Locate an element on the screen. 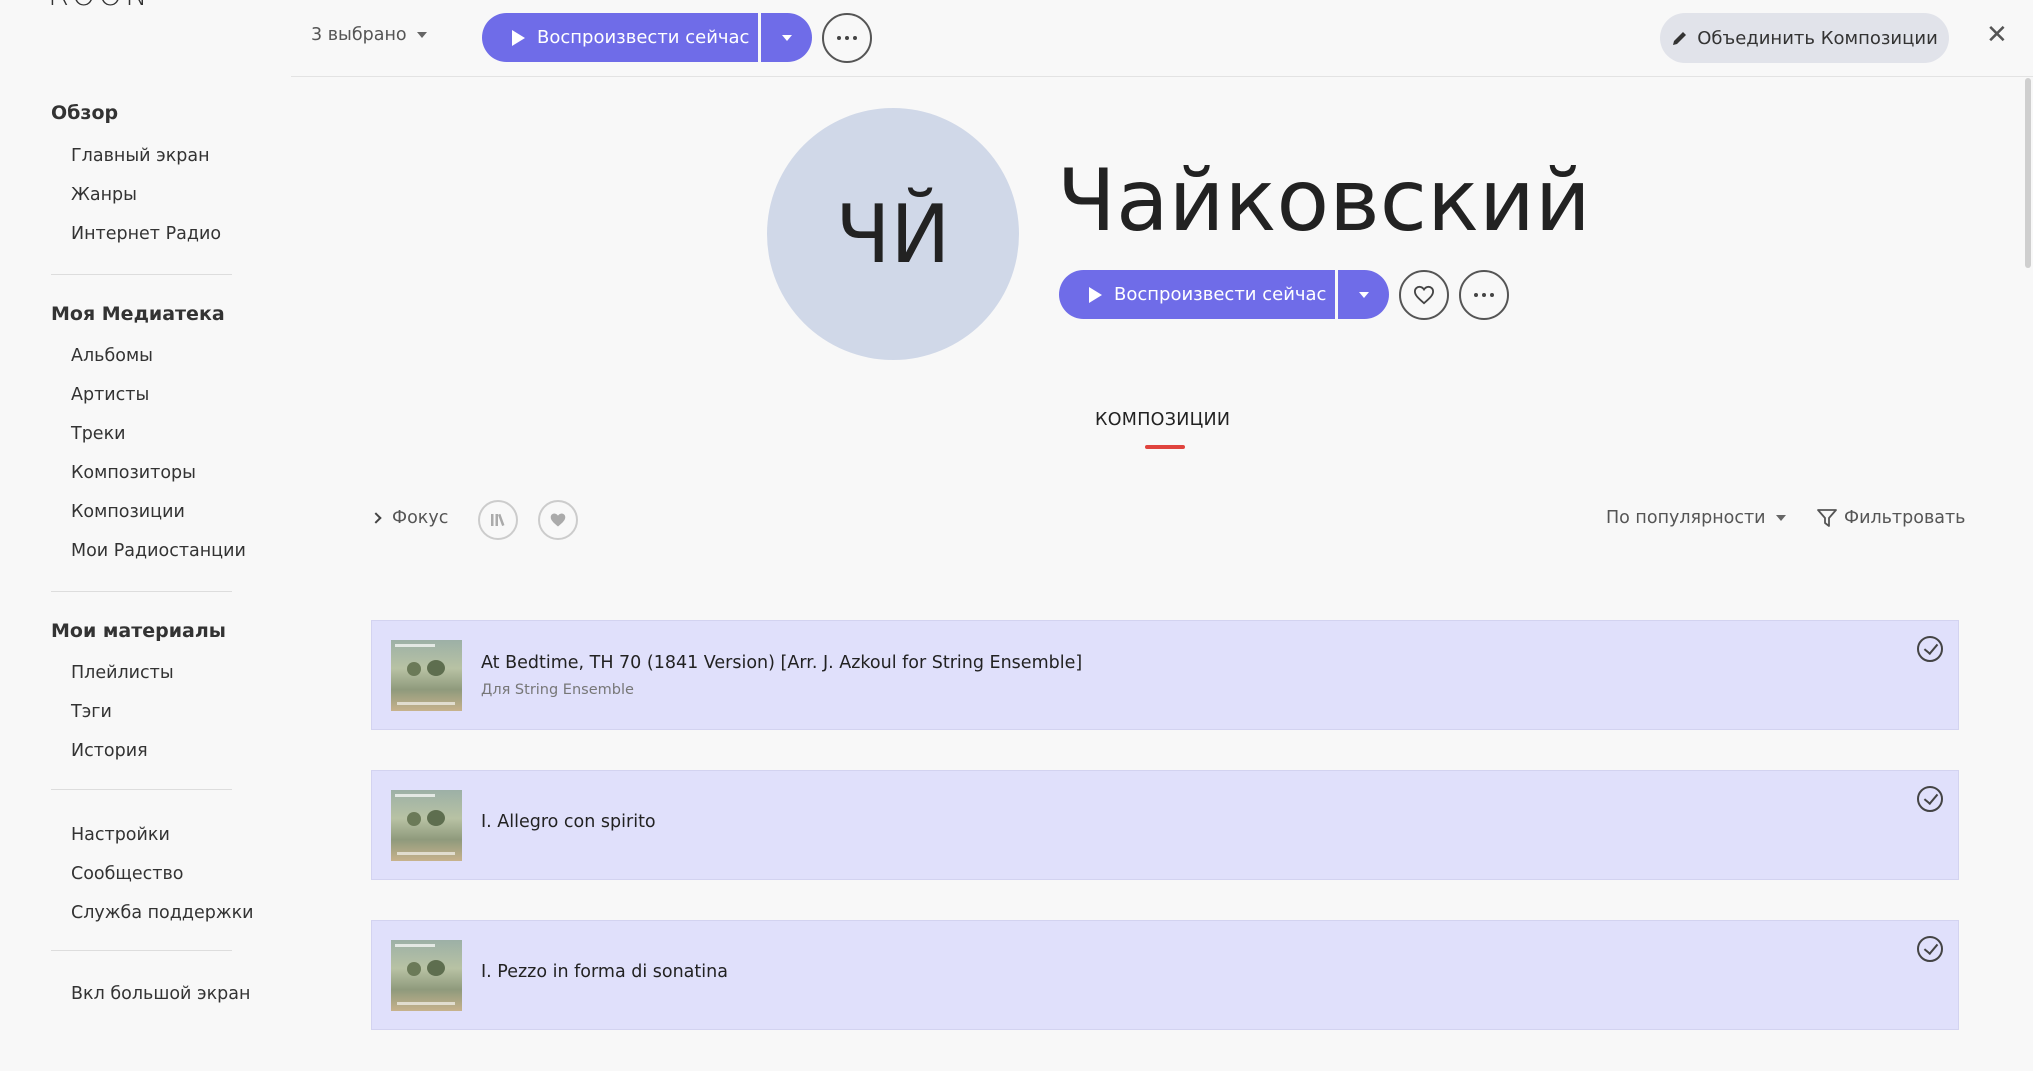 The image size is (2033, 1071). sidebar-heading-materials: Мои материалы is located at coordinates (151, 634).